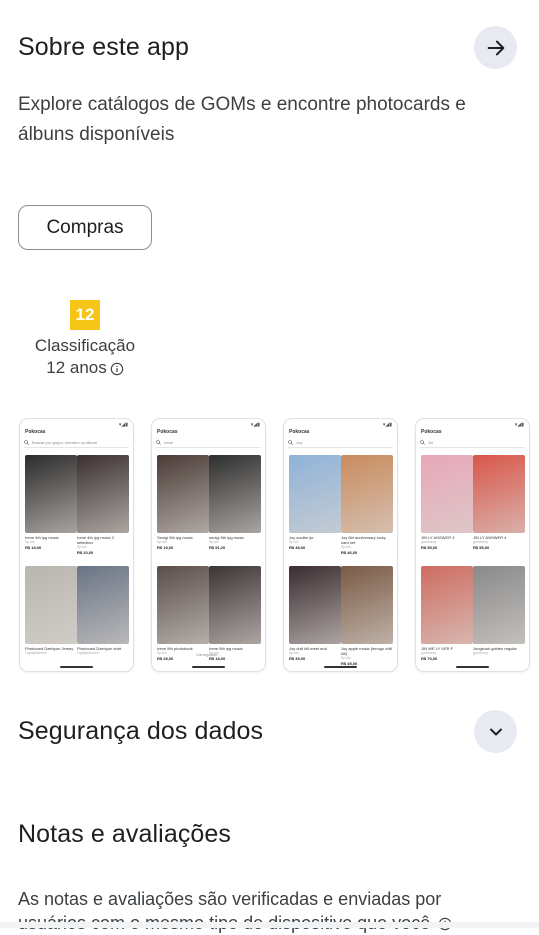  What do you see at coordinates (85, 357) in the screenshot?
I see `rating-label: Classificação 12 anos` at bounding box center [85, 357].